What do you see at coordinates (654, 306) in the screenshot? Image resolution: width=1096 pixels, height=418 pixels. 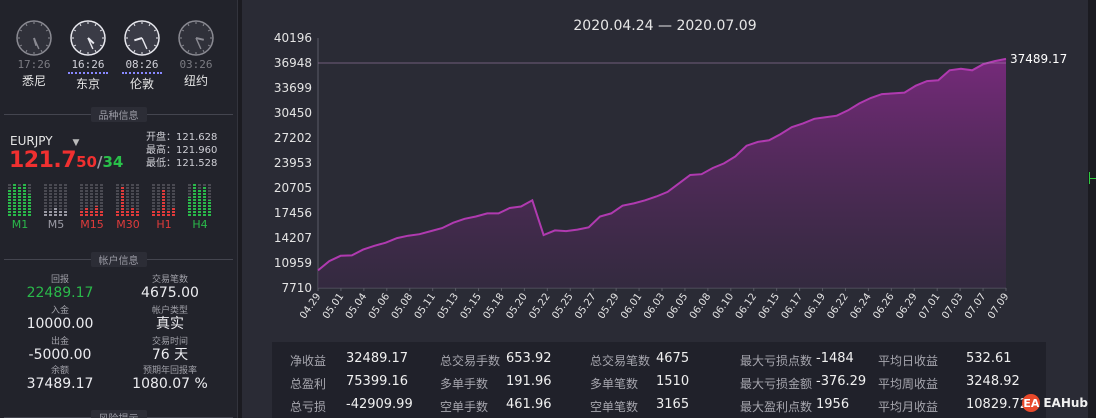 I see `x-tick-label: 06.03` at bounding box center [654, 306].